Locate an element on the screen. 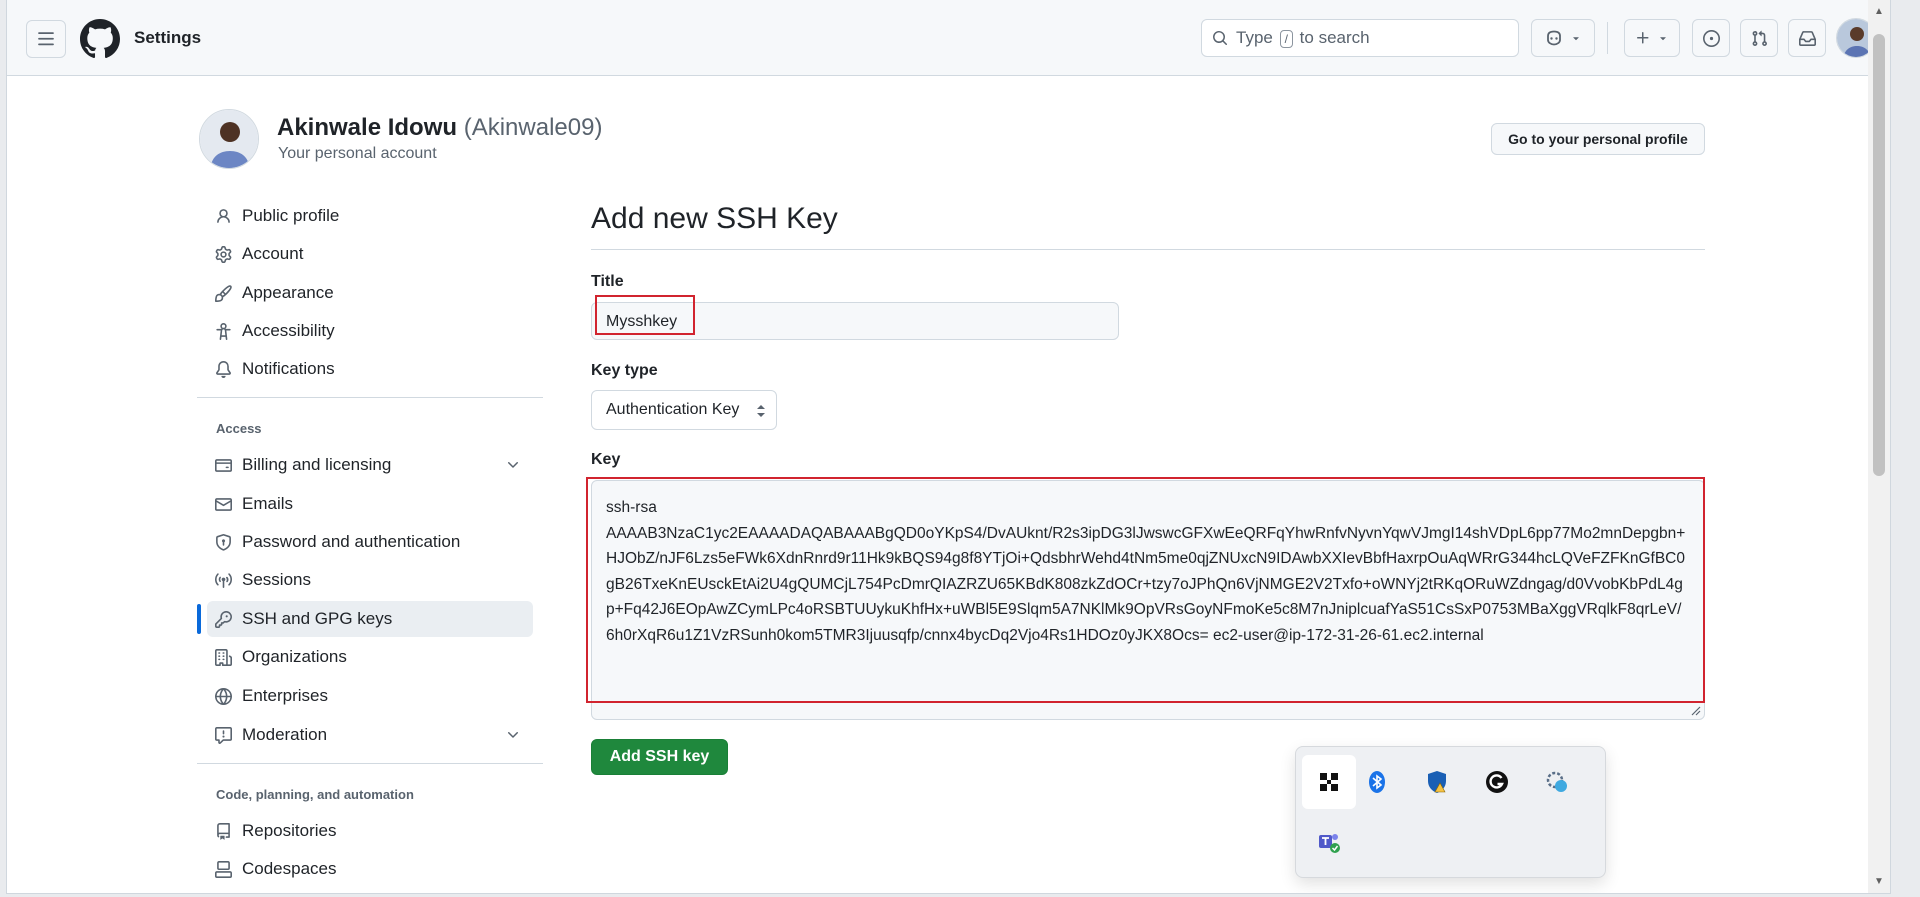 This screenshot has width=1920, height=897. sidebar-item-billing: Billing and licensing is located at coordinates (370, 465).